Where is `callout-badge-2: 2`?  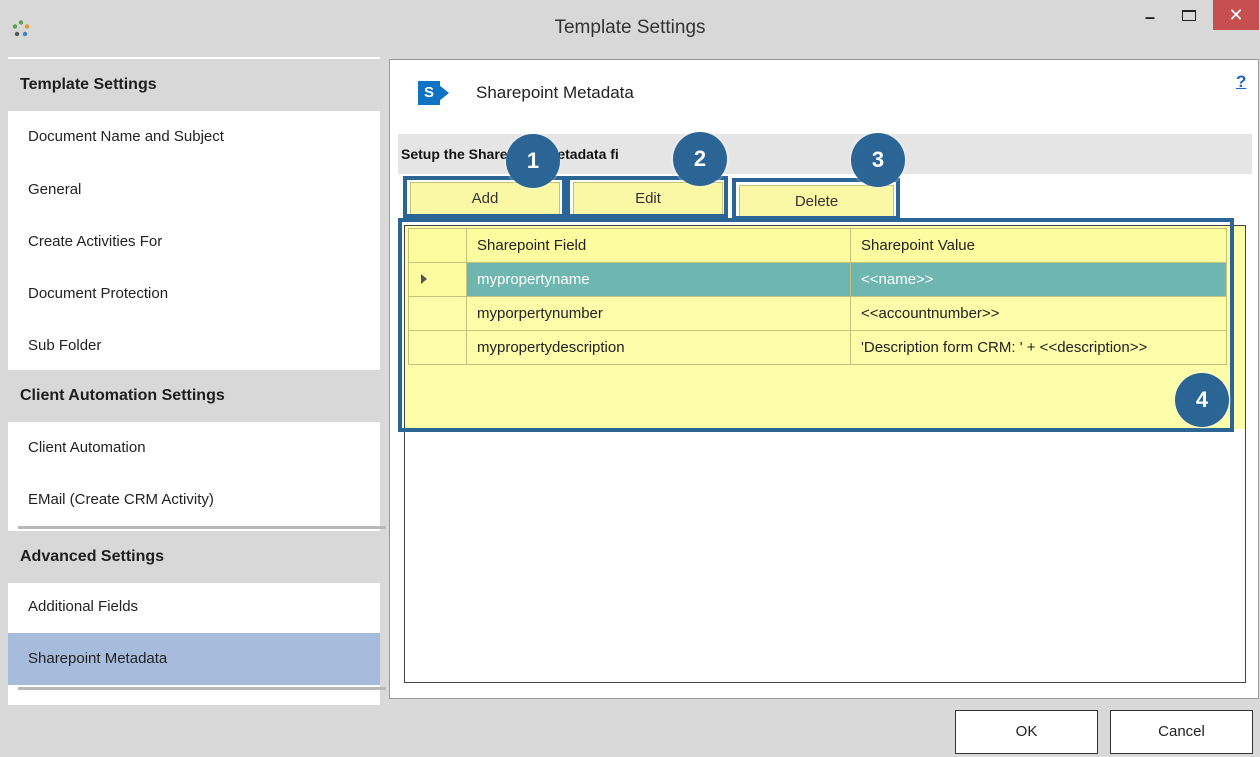
callout-badge-2: 2 is located at coordinates (700, 159).